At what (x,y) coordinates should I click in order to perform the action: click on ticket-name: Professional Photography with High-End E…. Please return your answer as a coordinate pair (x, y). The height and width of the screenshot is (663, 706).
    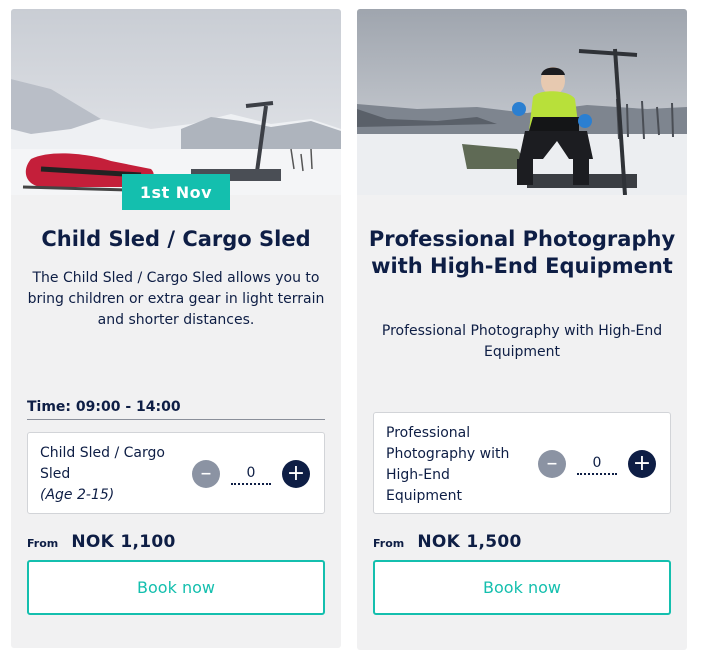
    Looking at the image, I should click on (448, 464).